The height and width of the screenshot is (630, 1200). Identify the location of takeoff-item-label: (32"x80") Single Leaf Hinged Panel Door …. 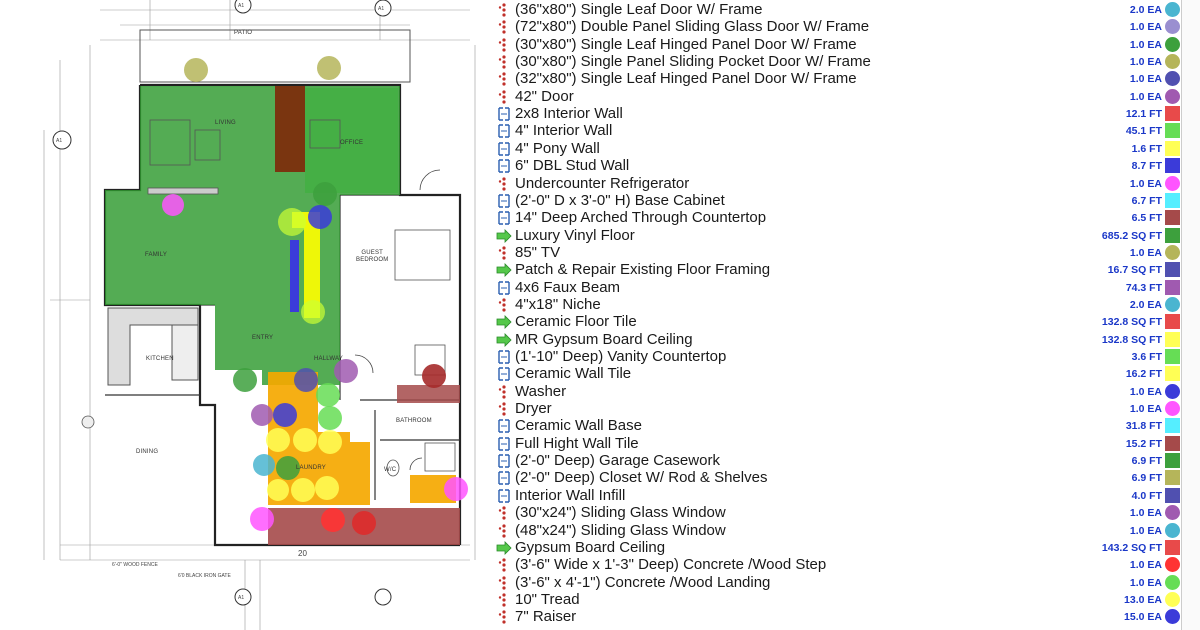
(686, 79).